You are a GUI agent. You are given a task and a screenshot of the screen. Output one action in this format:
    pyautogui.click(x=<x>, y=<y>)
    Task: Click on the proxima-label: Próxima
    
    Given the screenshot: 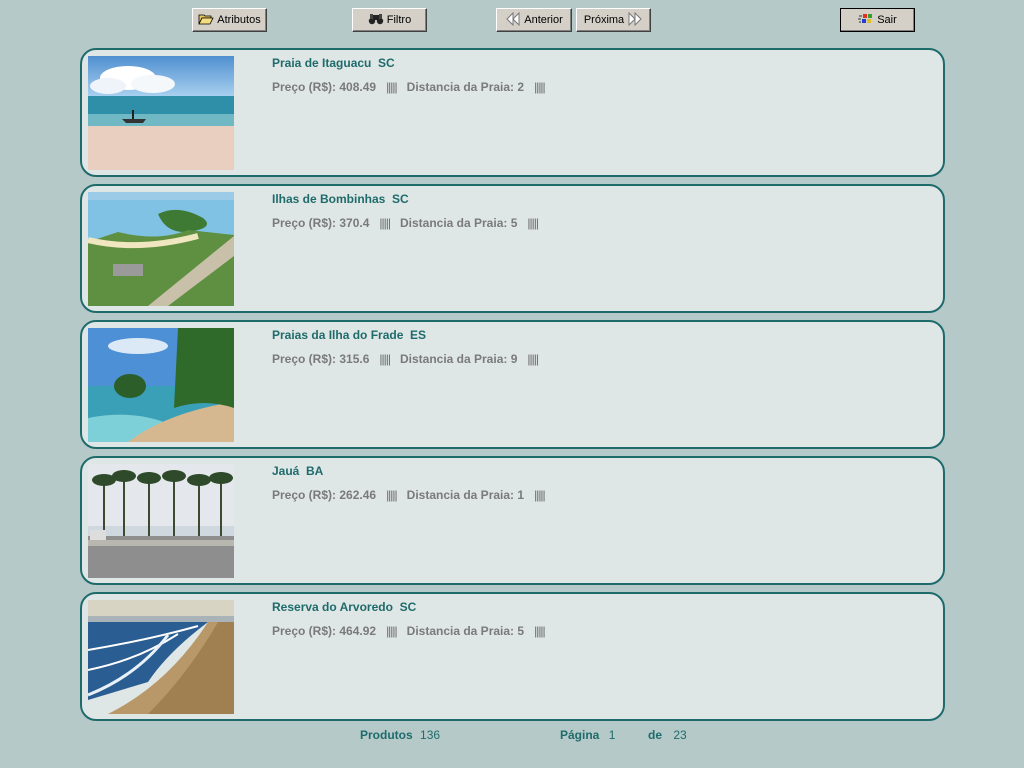 What is the action you would take?
    pyautogui.click(x=604, y=20)
    